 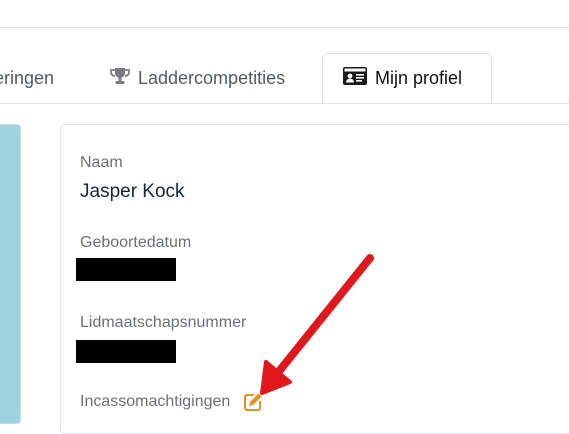 What do you see at coordinates (284, 27) in the screenshot?
I see `top-divider` at bounding box center [284, 27].